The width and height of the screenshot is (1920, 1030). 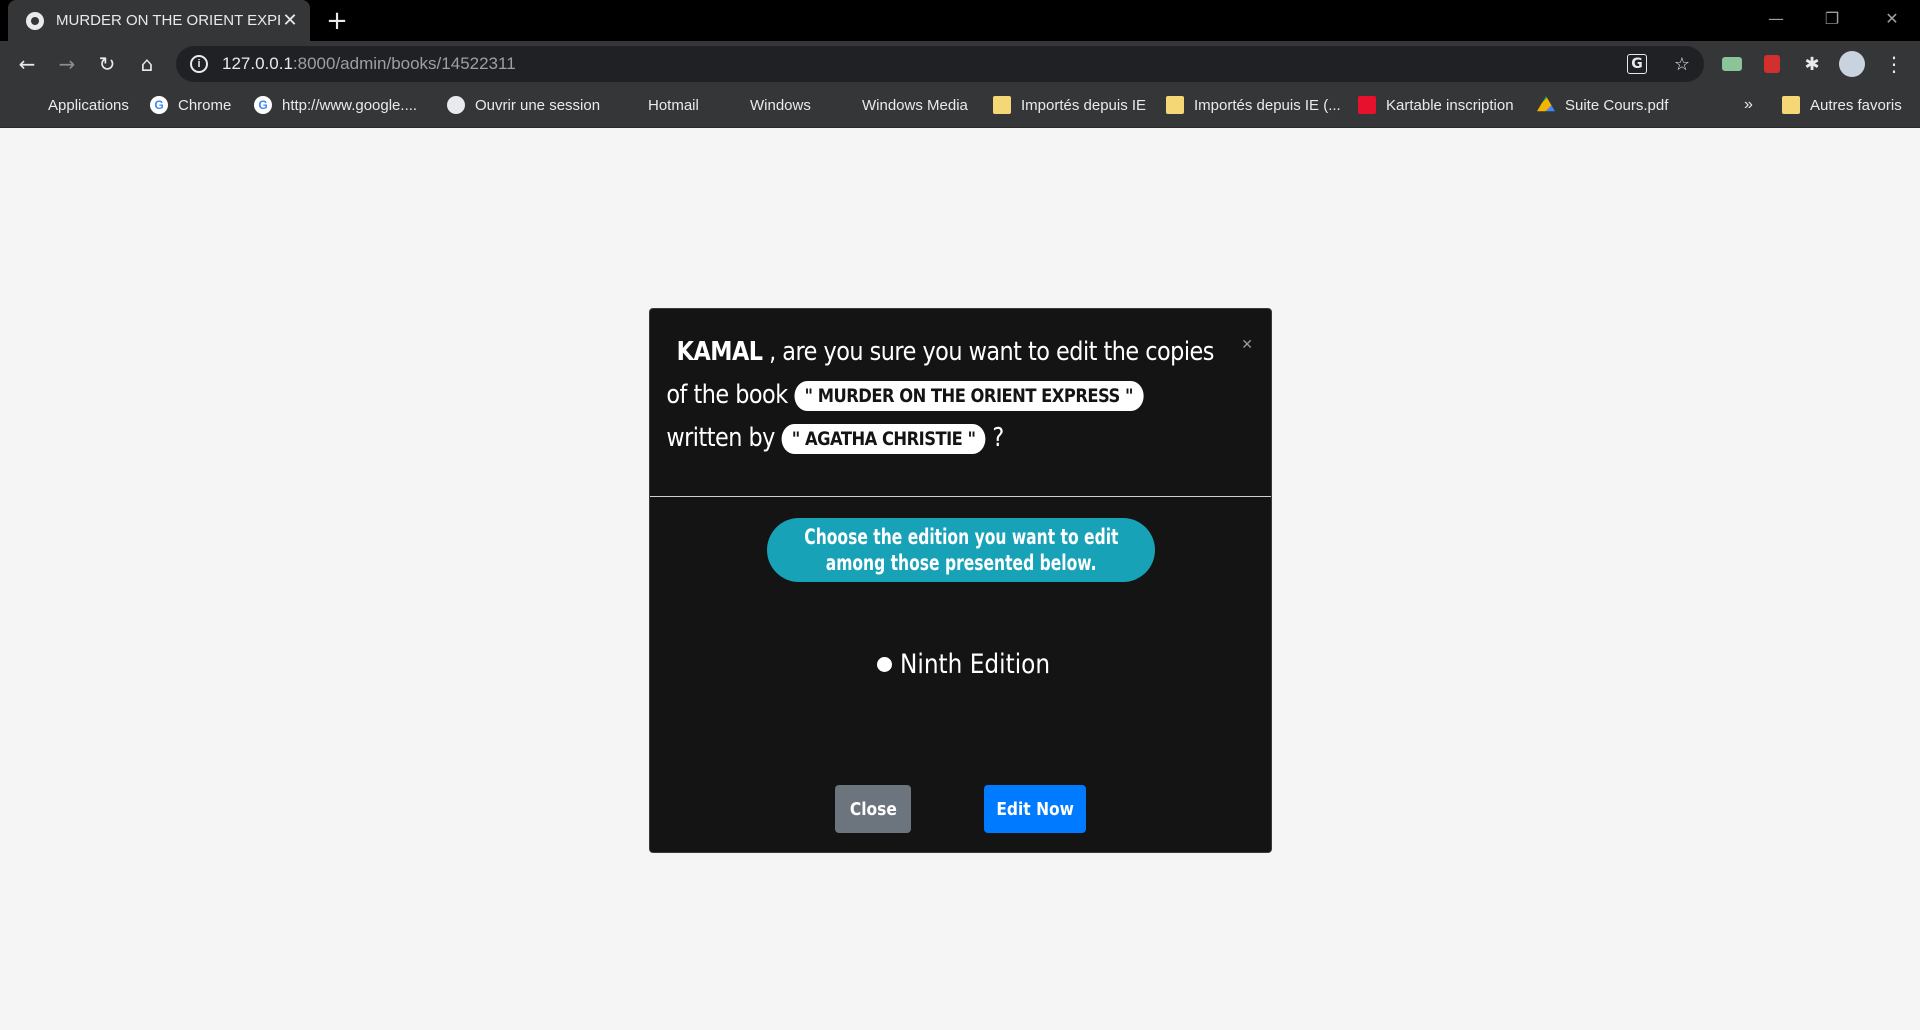 I want to click on bookmark-windows-media: Windows Media, so click(x=901, y=105).